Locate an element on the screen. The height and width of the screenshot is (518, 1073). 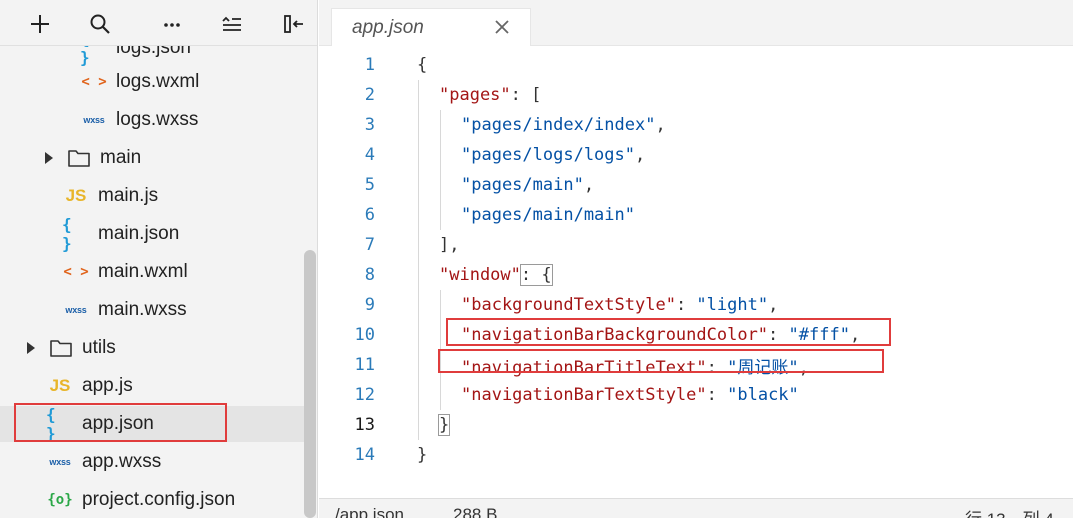
more-button is located at coordinates (172, 24).